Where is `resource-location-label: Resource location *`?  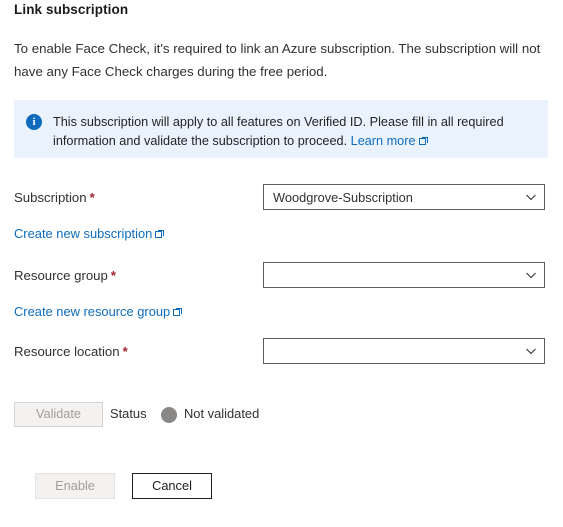 resource-location-label: Resource location * is located at coordinates (71, 351).